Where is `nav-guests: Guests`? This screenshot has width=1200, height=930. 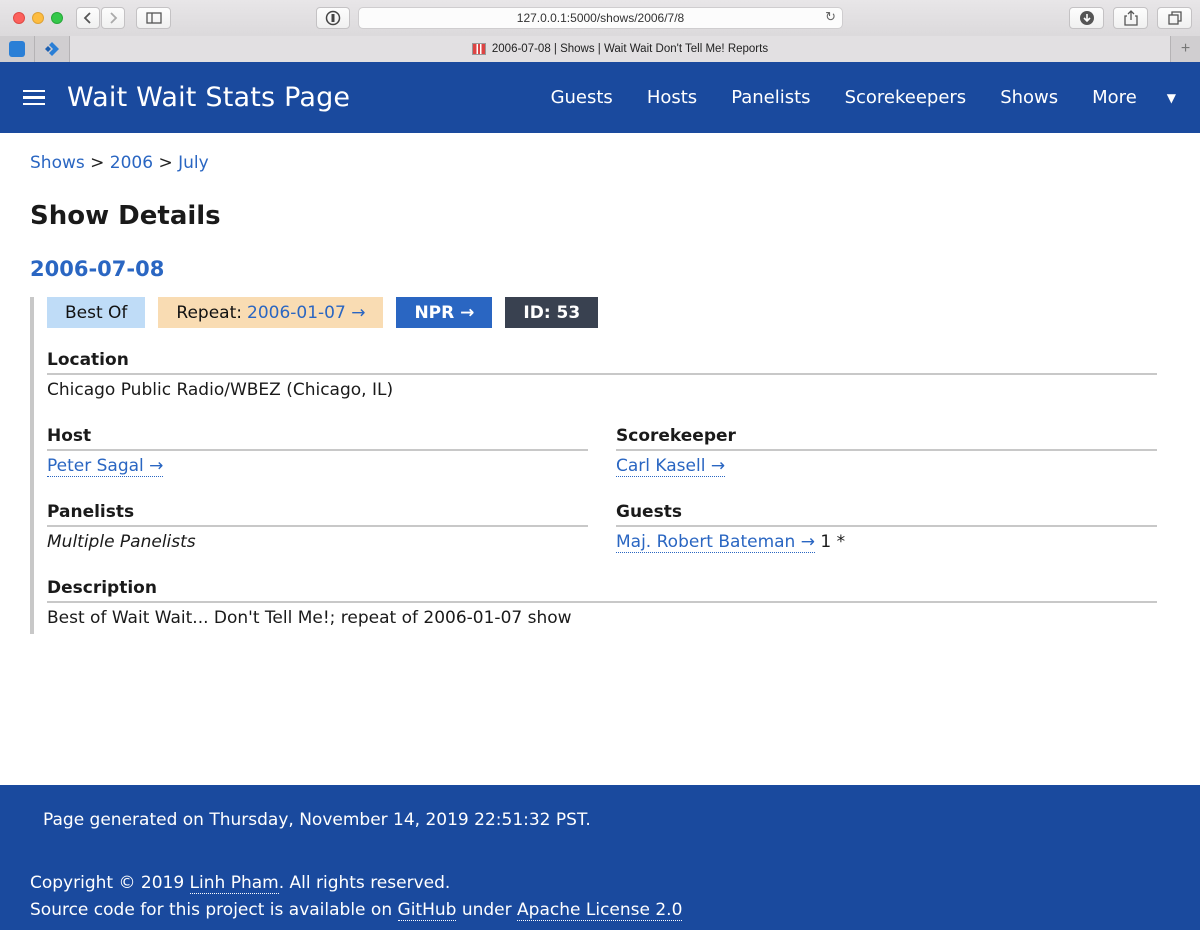 nav-guests: Guests is located at coordinates (582, 97).